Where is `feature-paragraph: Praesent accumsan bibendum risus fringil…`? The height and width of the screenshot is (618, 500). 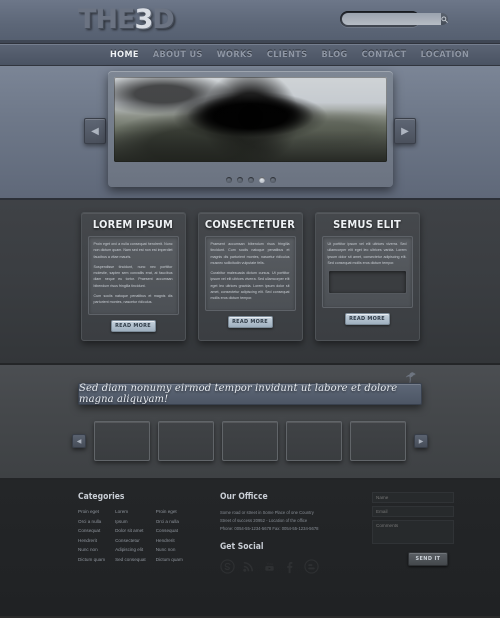
feature-paragraph: Praesent accumsan bibendum risus fringil… is located at coordinates (250, 253).